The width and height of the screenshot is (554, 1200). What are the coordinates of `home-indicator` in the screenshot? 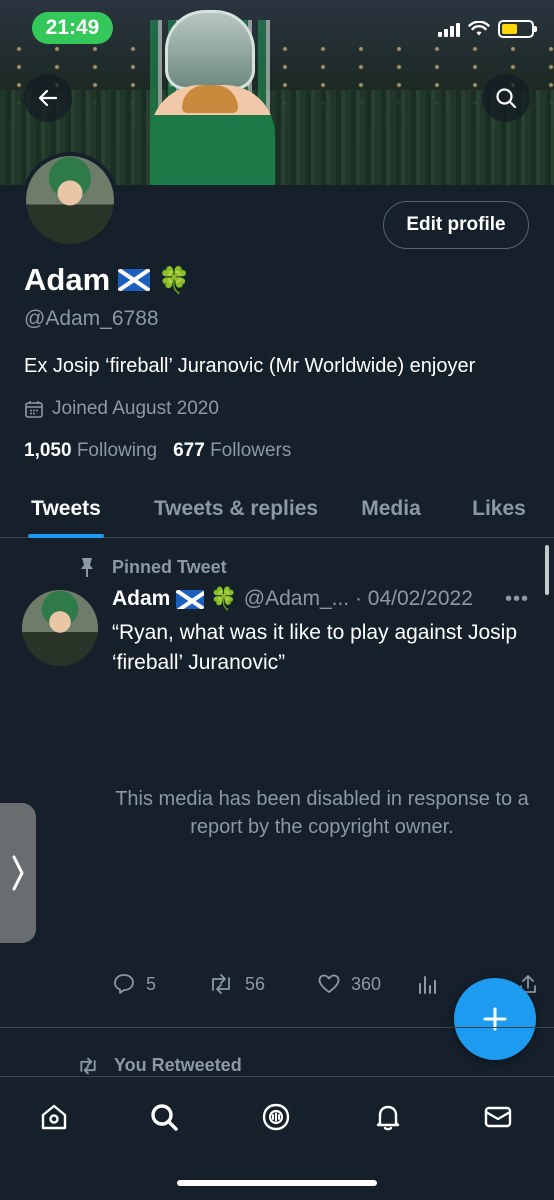 It's located at (277, 1183).